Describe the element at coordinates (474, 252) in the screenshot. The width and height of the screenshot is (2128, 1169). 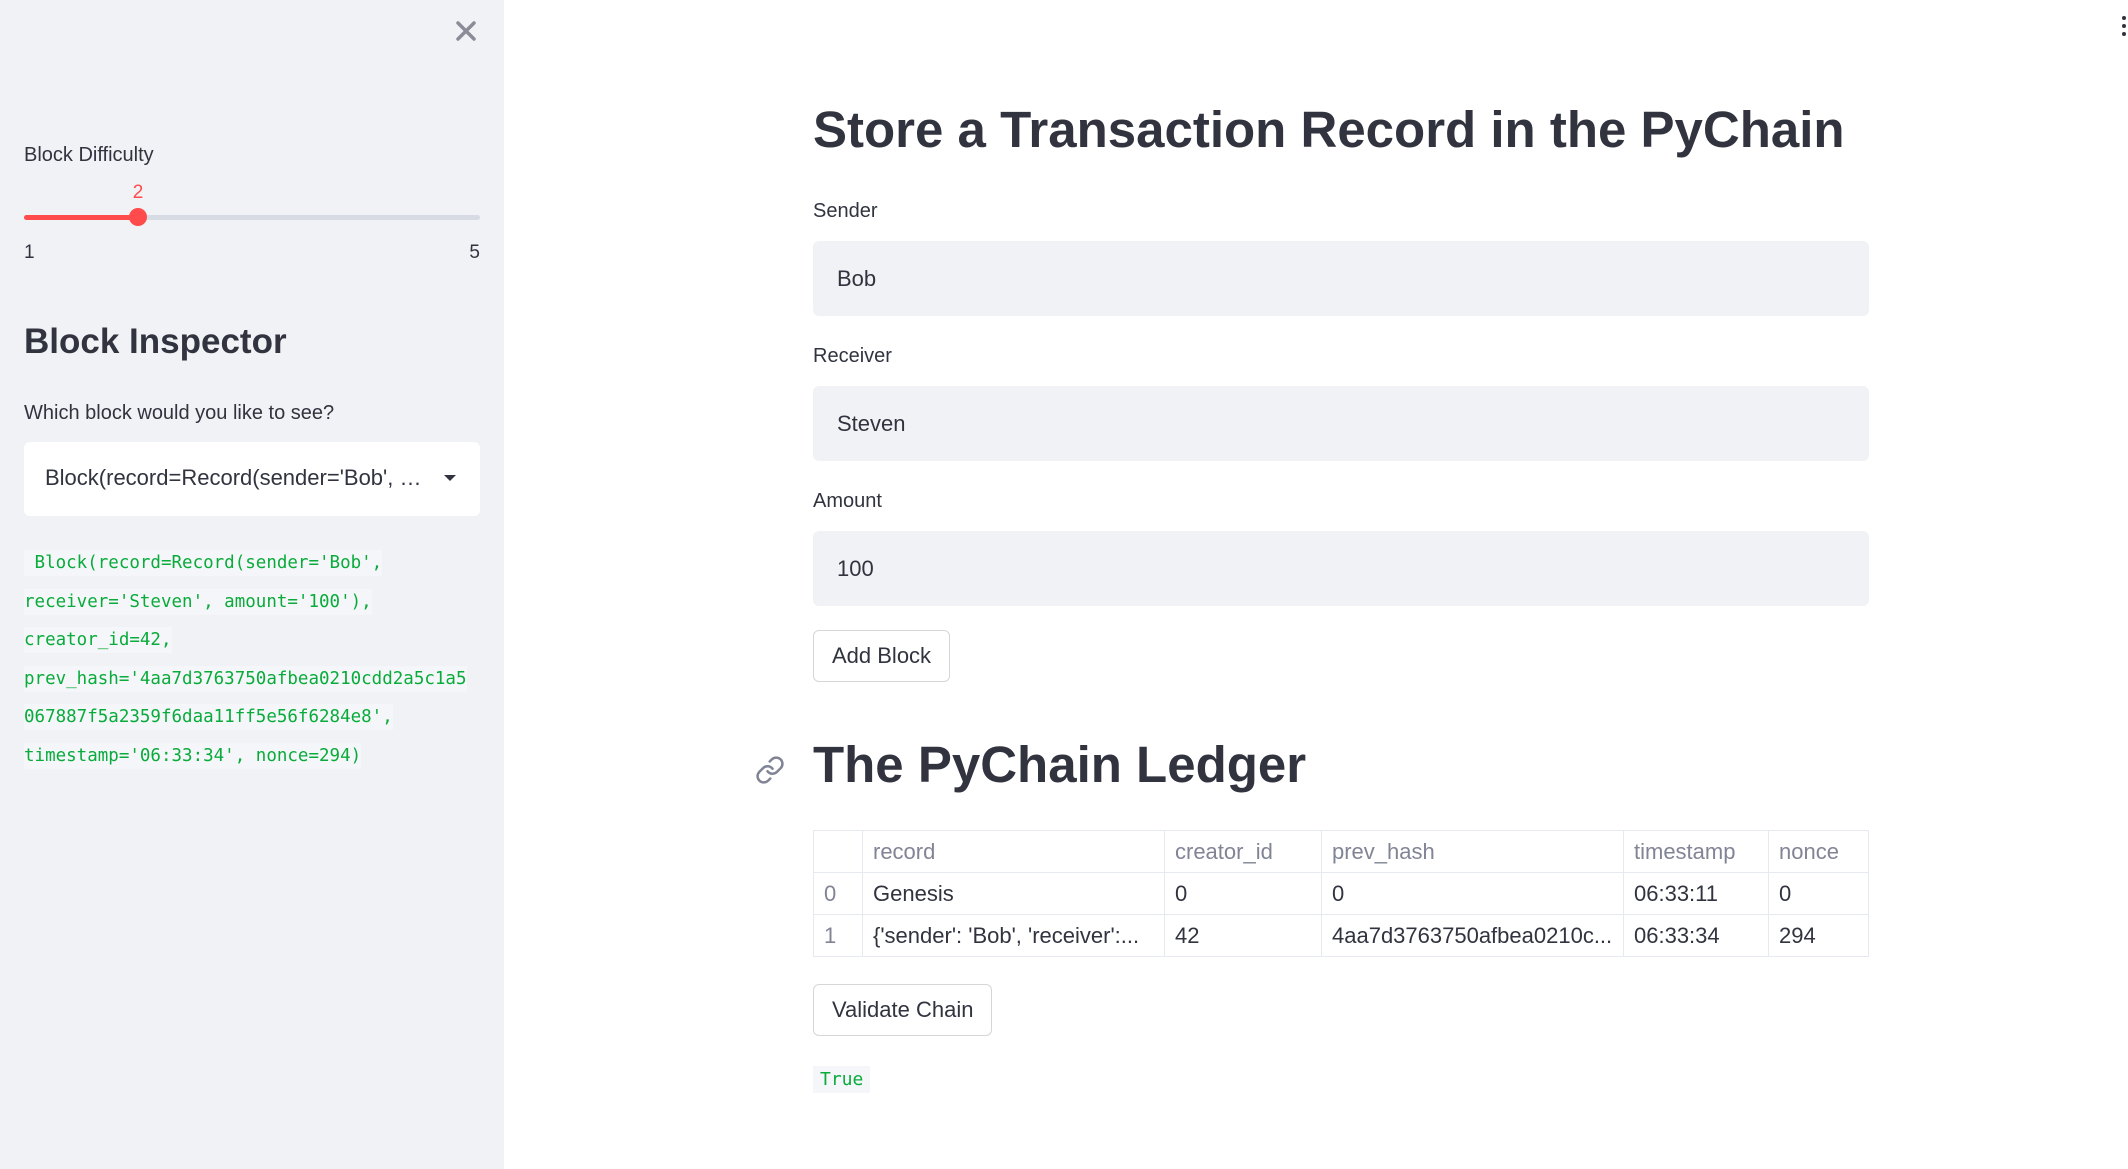
I see `slider-max-label: 5` at that location.